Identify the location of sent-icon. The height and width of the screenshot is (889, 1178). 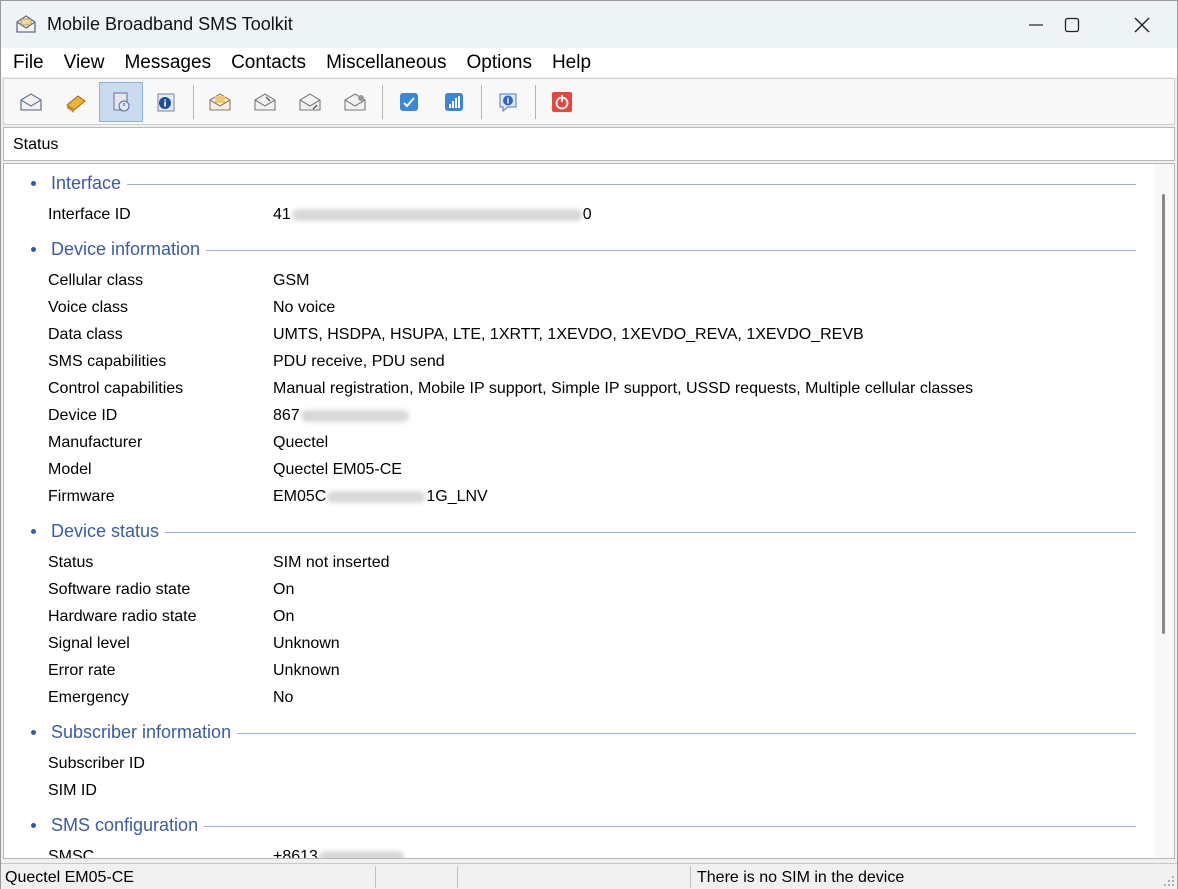
(355, 101).